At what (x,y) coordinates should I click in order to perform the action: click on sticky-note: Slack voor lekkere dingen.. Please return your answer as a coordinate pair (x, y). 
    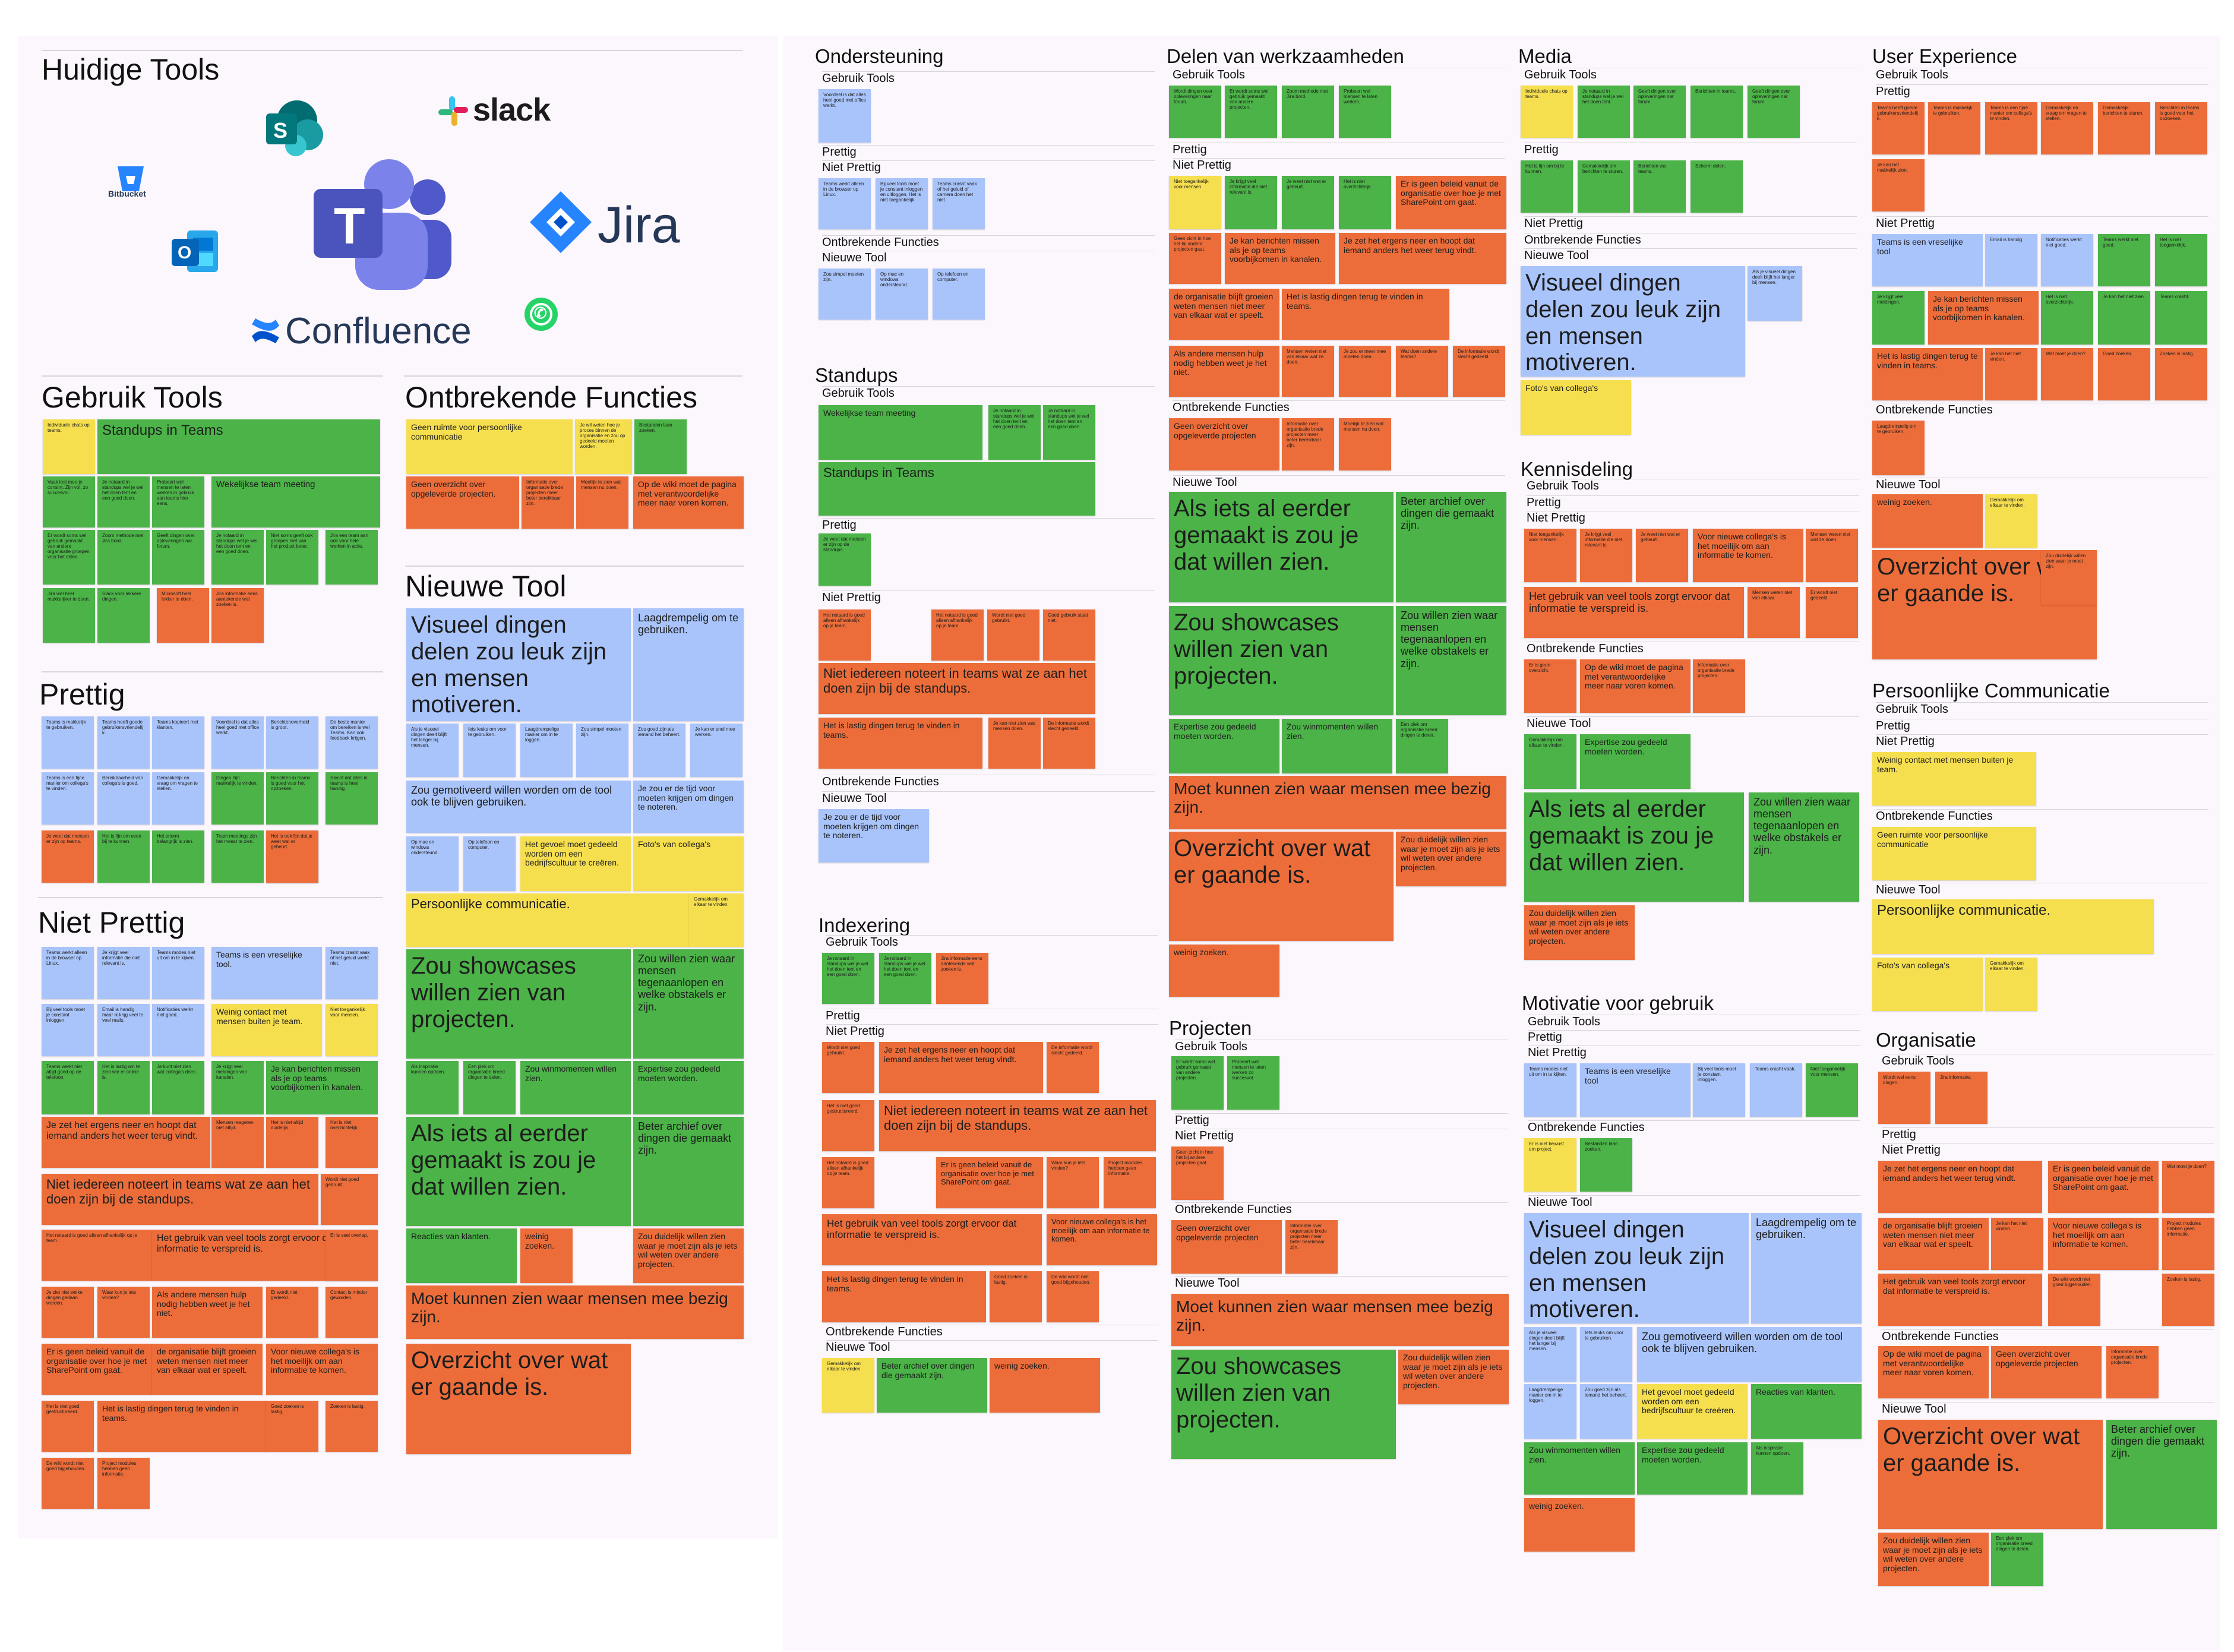
    Looking at the image, I should click on (123, 615).